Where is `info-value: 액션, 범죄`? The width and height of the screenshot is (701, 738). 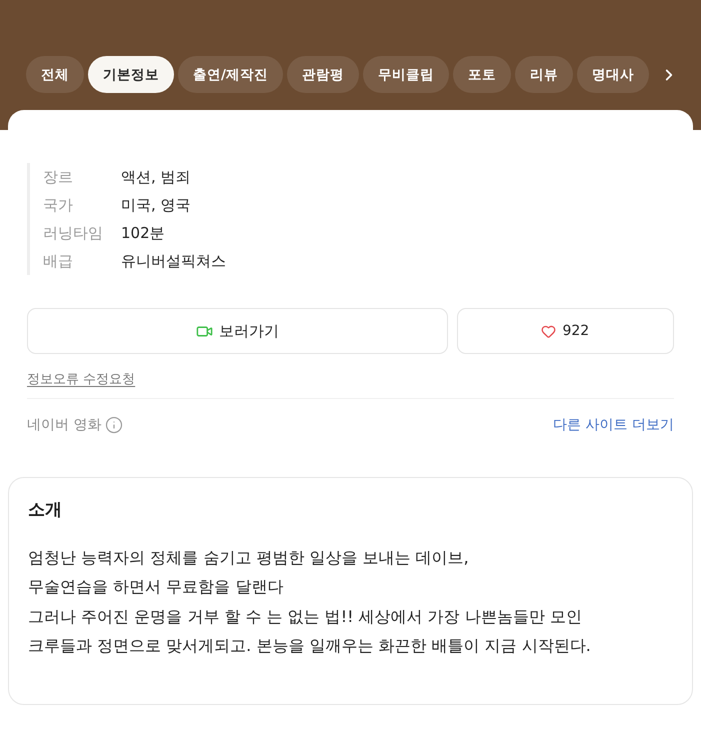
info-value: 액션, 범죄 is located at coordinates (156, 177).